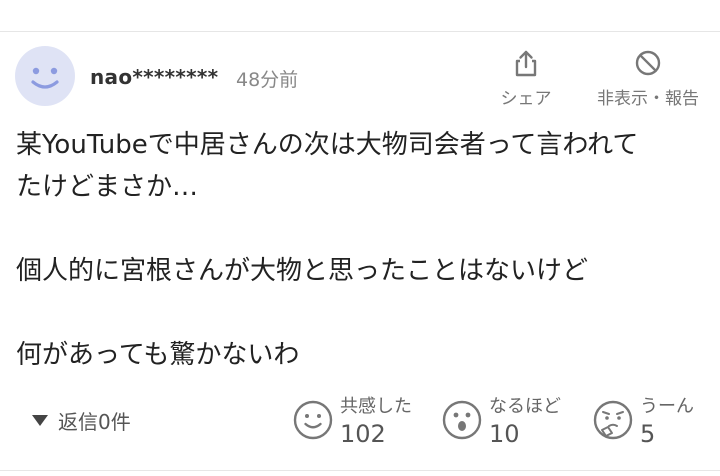  What do you see at coordinates (267, 80) in the screenshot?
I see `timestamp: 48分前` at bounding box center [267, 80].